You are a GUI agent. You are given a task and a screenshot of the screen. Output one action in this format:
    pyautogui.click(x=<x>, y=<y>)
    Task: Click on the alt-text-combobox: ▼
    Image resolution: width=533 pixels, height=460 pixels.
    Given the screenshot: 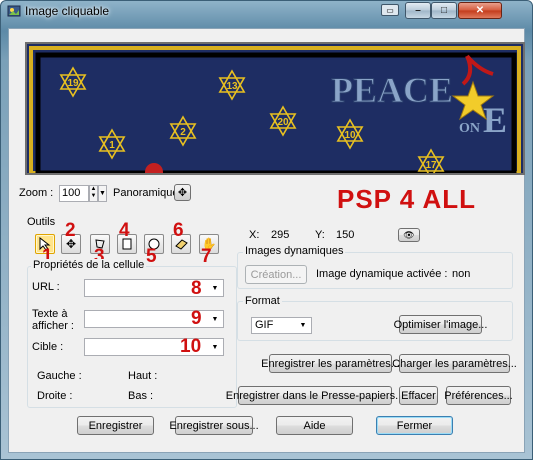 What is the action you would take?
    pyautogui.click(x=154, y=319)
    